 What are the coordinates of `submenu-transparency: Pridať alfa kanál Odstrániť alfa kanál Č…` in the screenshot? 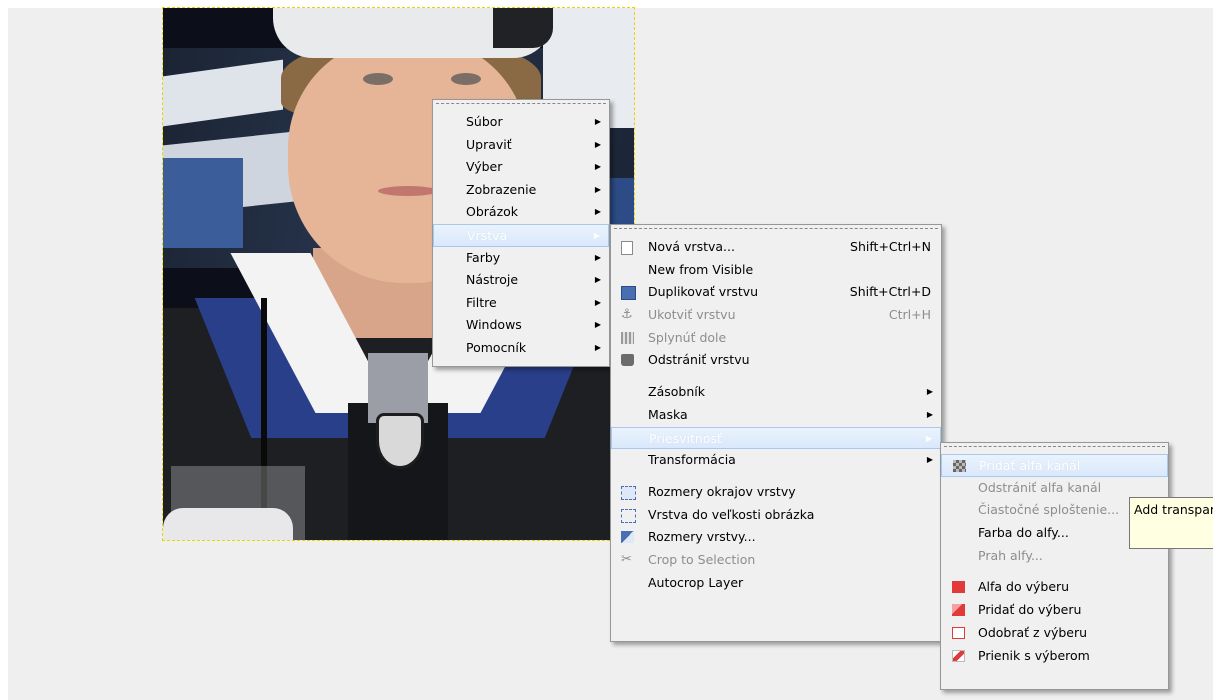 It's located at (1054, 566).